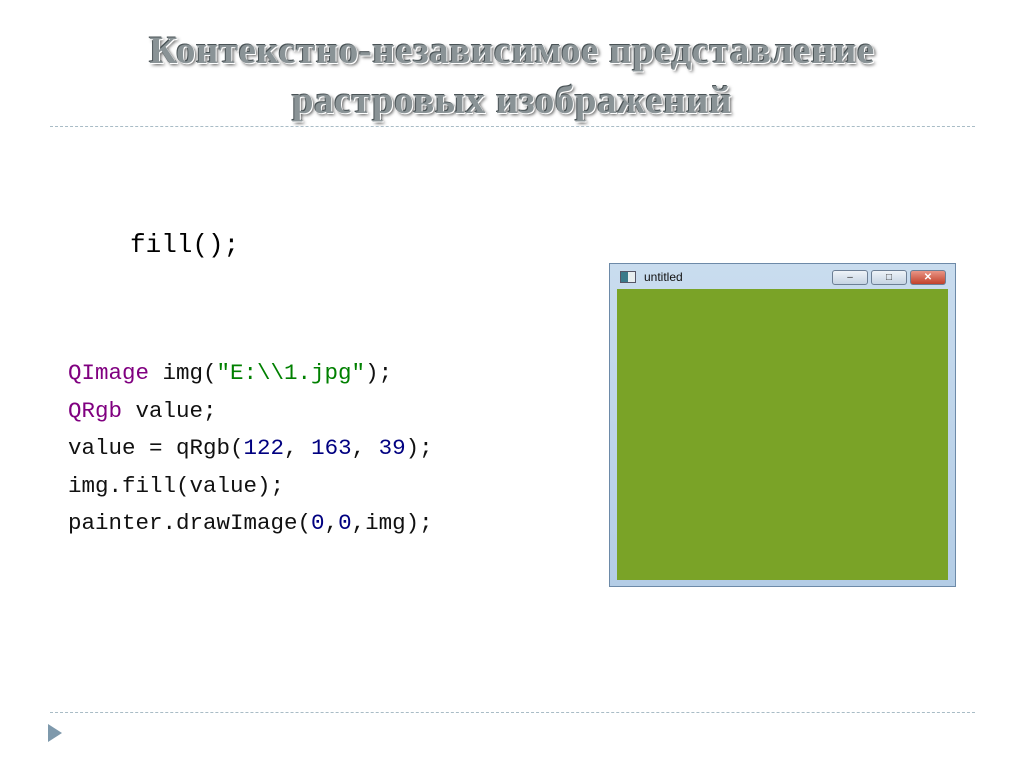  I want to click on title-divider, so click(512, 126).